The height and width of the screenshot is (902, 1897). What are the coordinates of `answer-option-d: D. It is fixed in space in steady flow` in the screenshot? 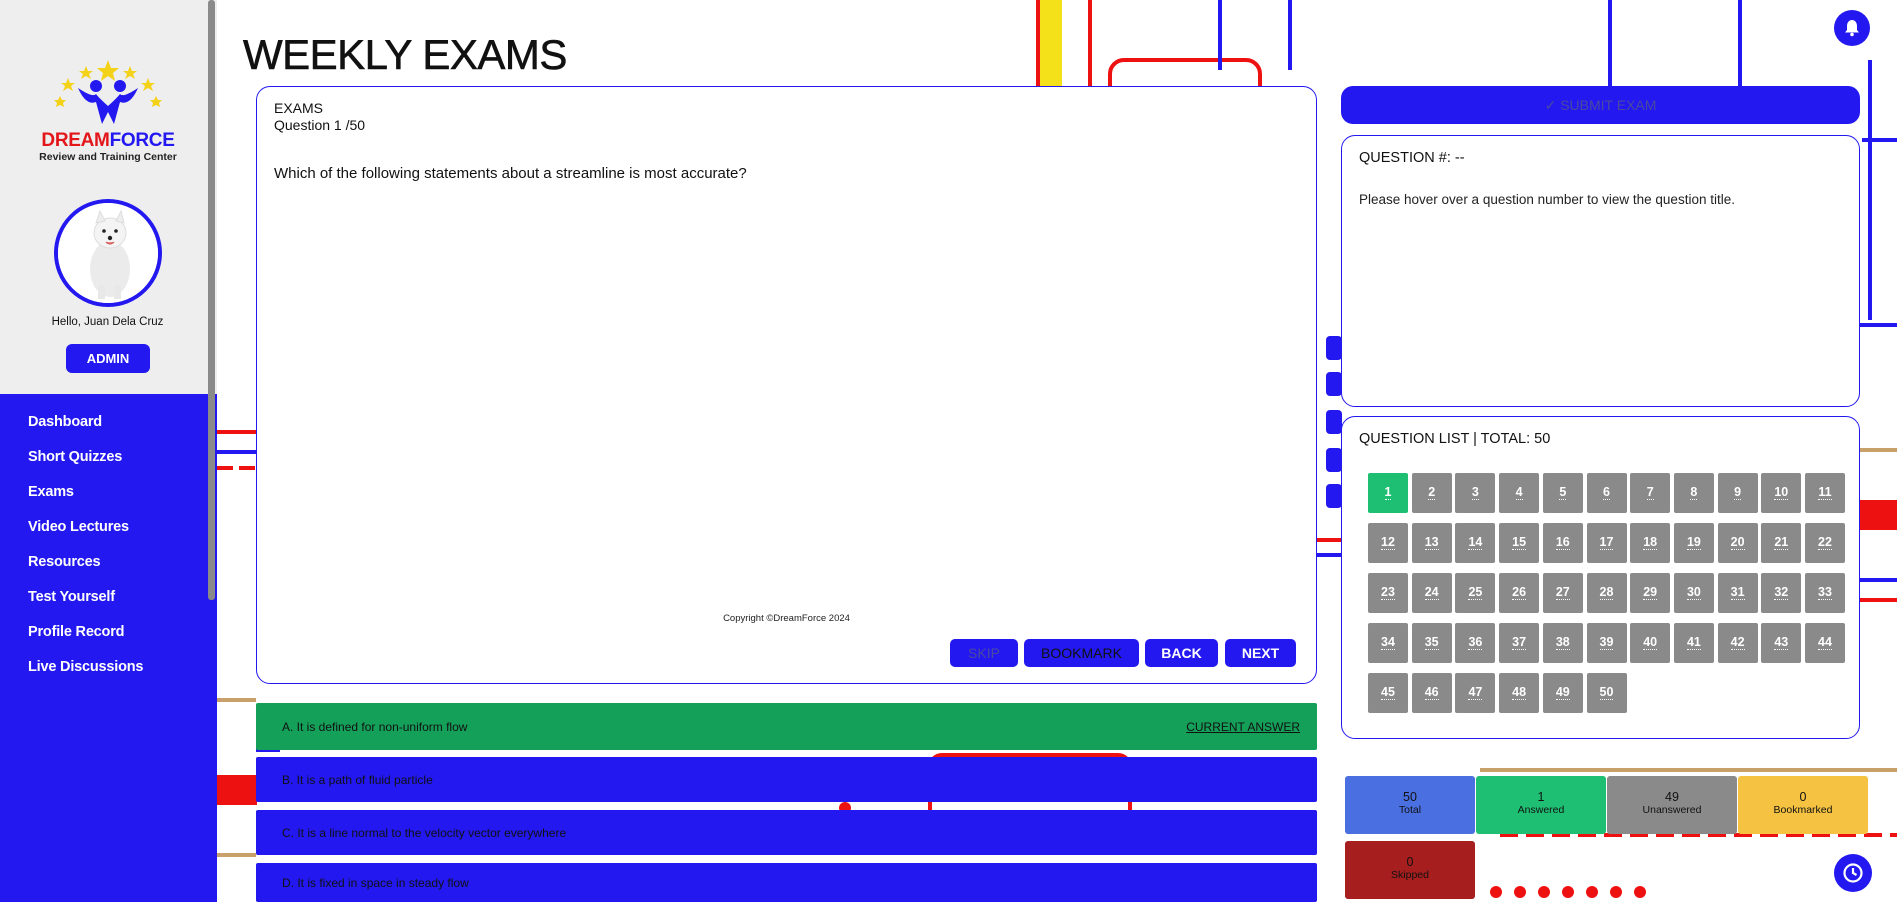 It's located at (786, 882).